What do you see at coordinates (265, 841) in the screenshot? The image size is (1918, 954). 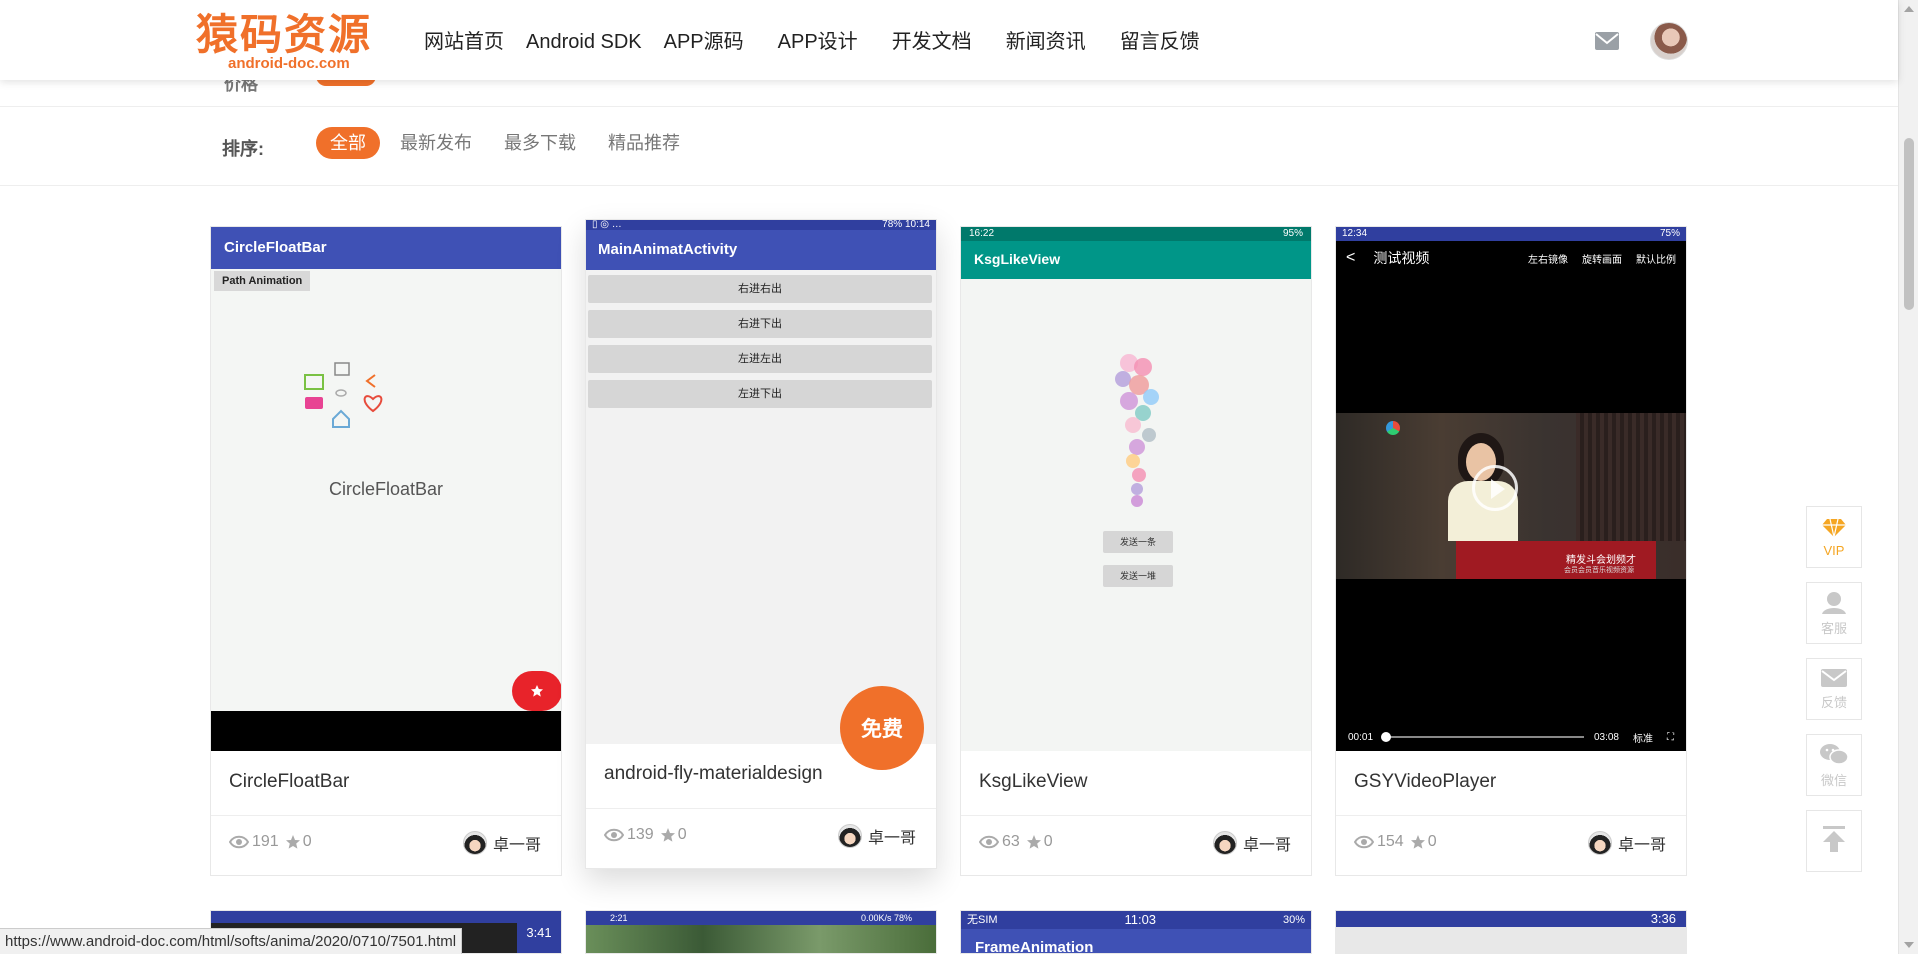 I see `card-views: 191` at bounding box center [265, 841].